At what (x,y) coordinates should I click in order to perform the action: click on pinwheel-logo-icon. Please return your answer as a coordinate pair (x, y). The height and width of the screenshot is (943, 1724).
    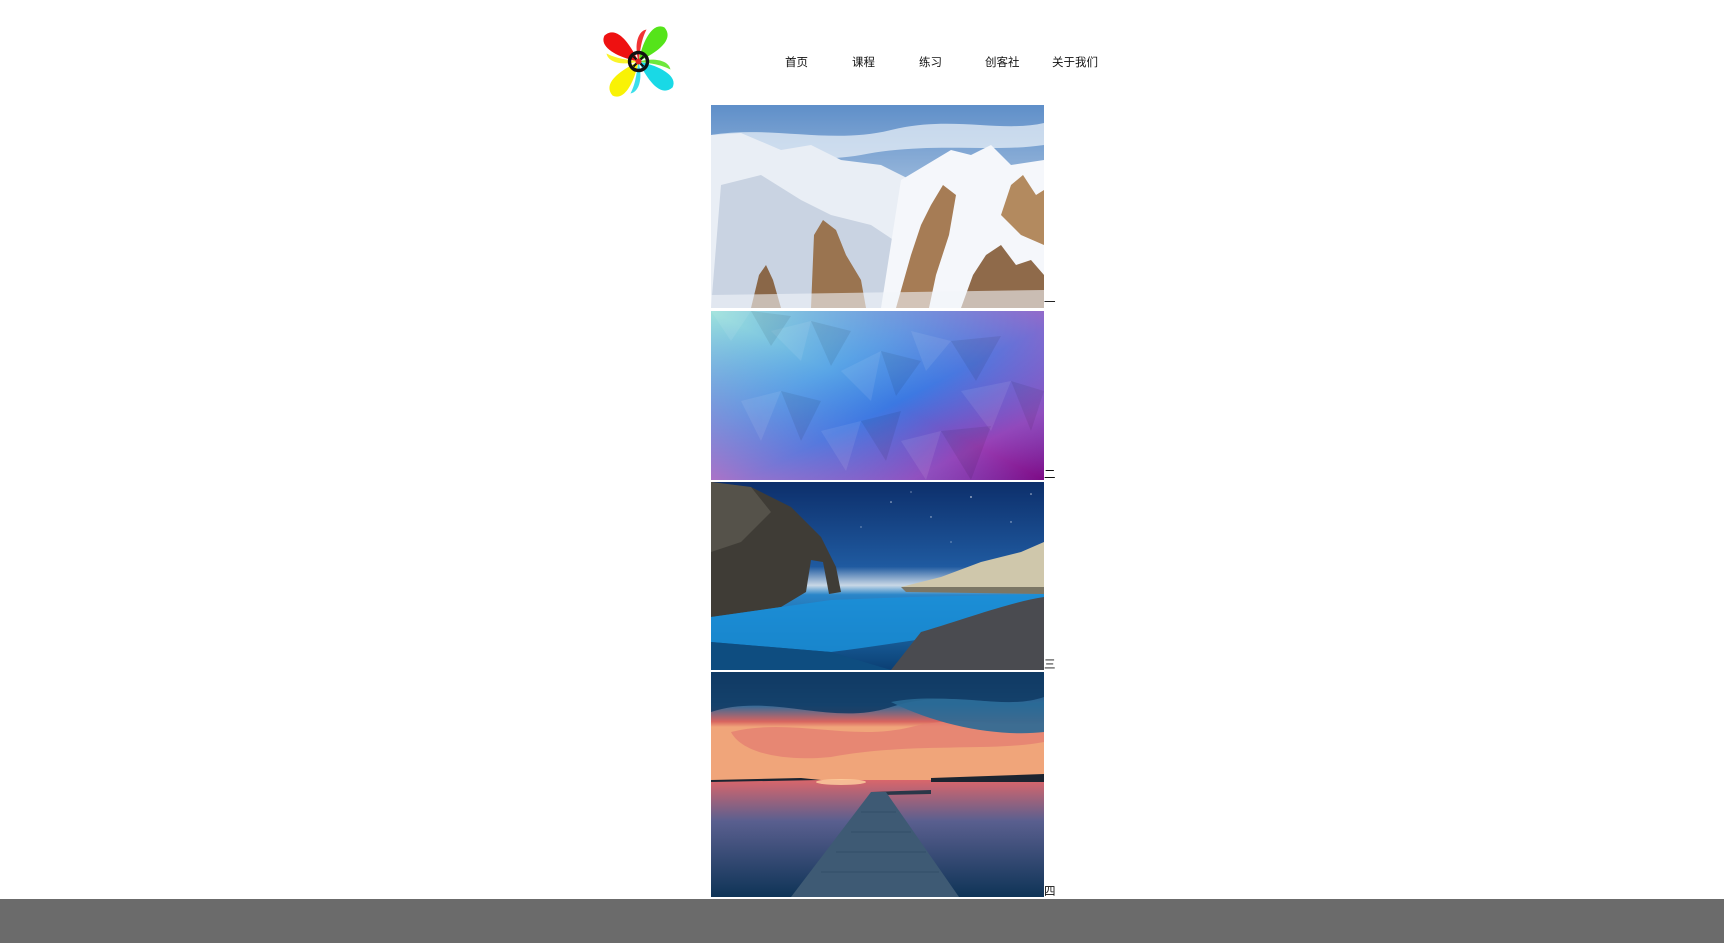
    Looking at the image, I should click on (638, 61).